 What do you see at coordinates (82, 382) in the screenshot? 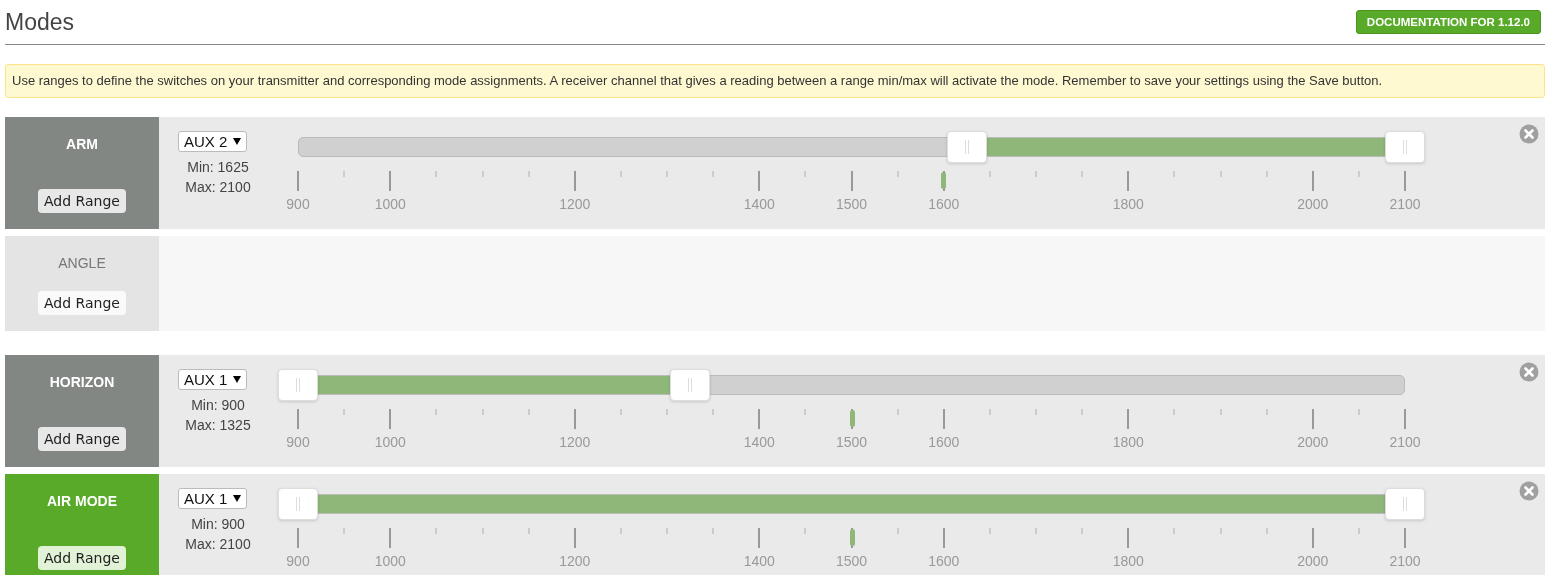
I see `mode-name: HORIZON` at bounding box center [82, 382].